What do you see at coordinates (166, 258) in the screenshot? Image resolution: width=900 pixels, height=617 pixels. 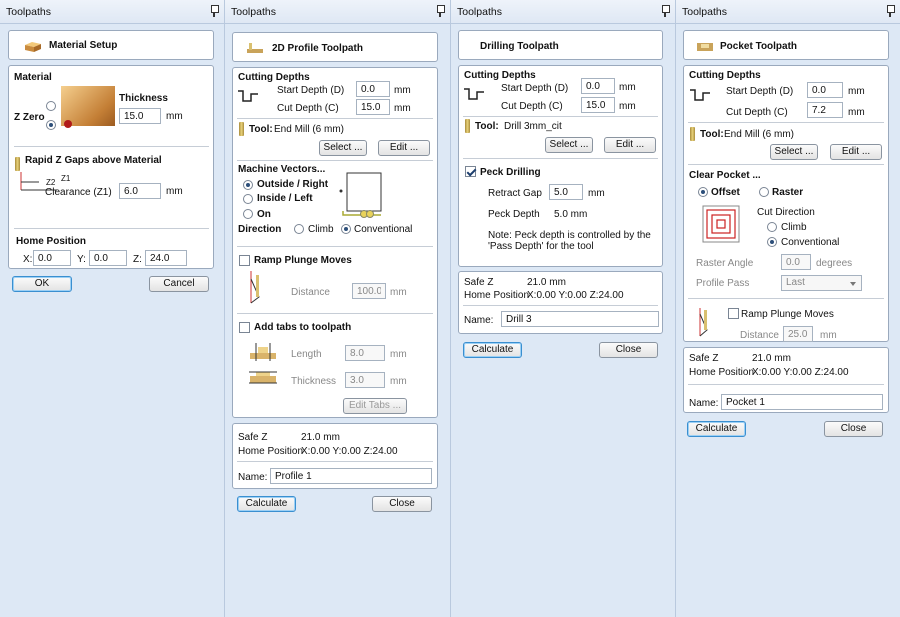 I see `home-z-input` at bounding box center [166, 258].